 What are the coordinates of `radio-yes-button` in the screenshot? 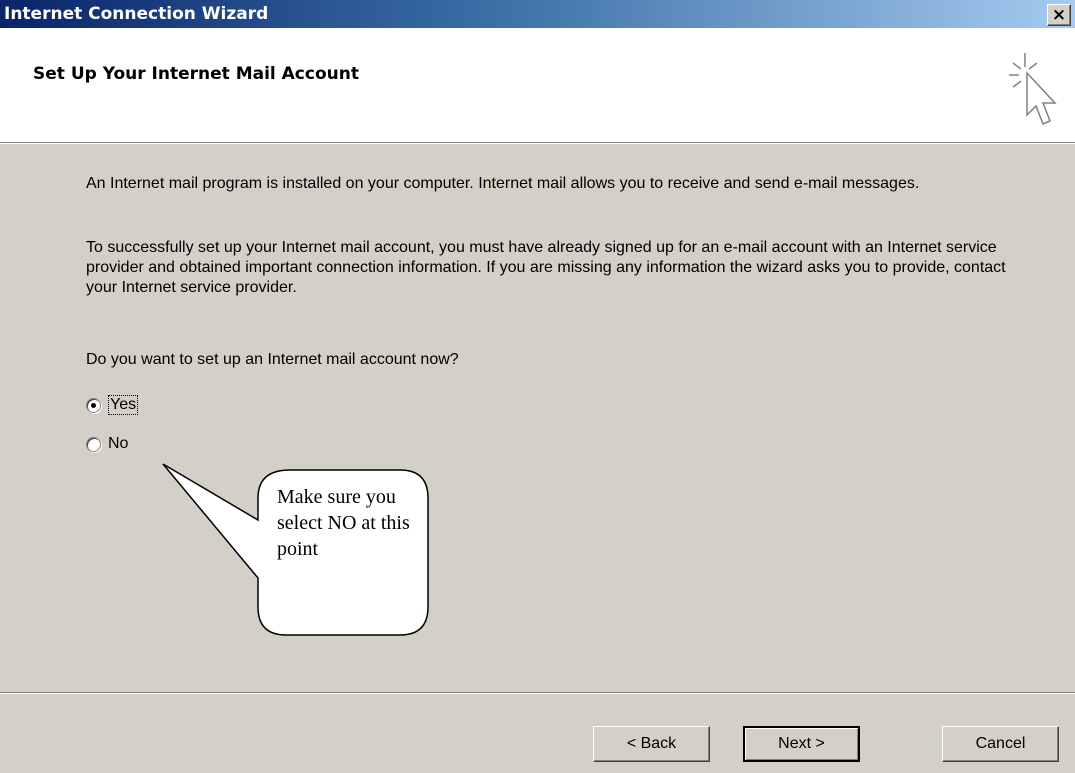 It's located at (93, 405).